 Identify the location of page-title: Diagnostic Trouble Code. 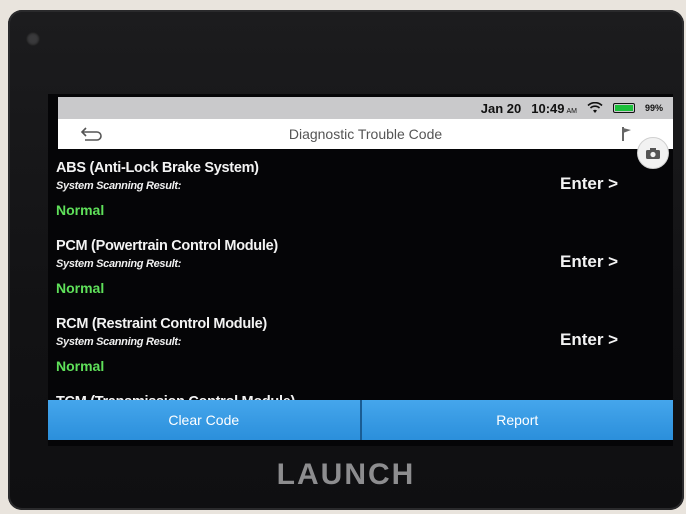
(365, 134).